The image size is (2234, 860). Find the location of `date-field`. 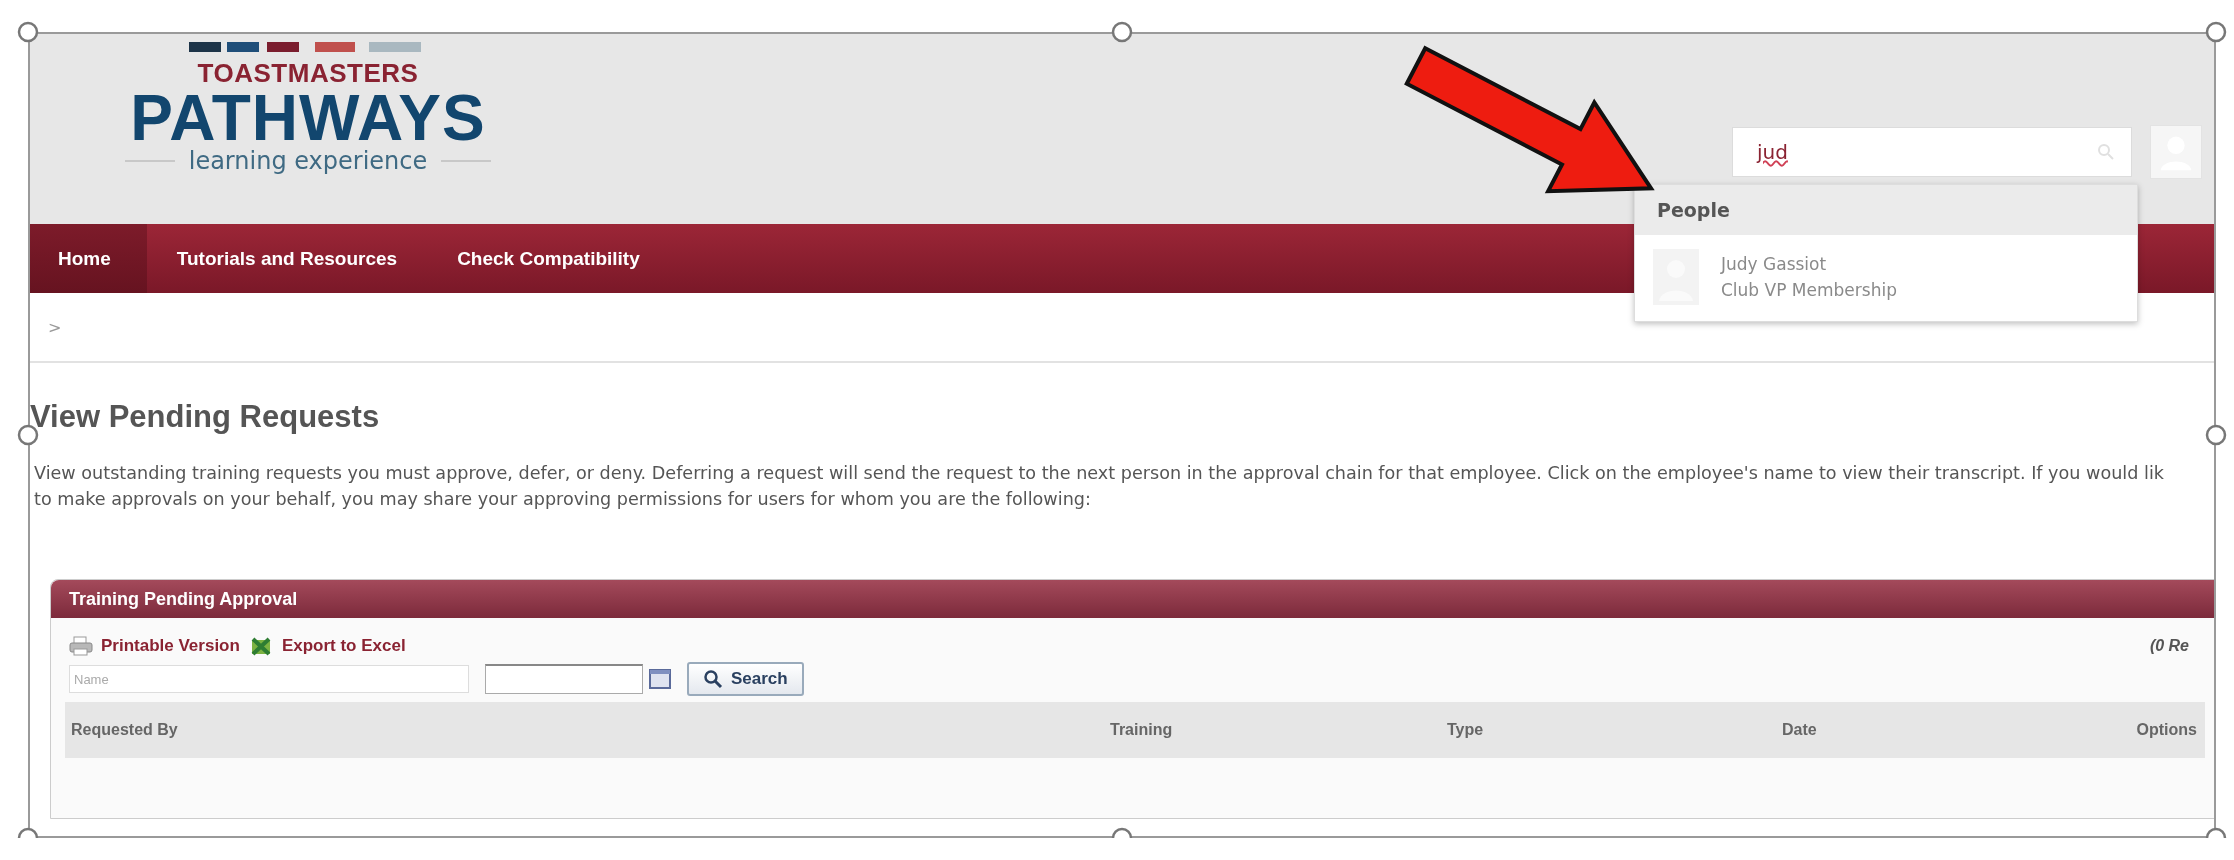

date-field is located at coordinates (564, 679).